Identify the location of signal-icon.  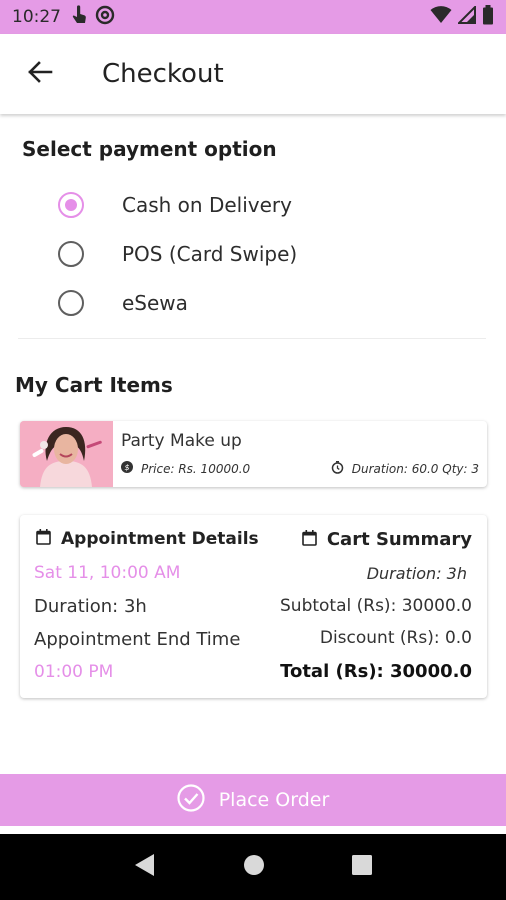
(466, 16).